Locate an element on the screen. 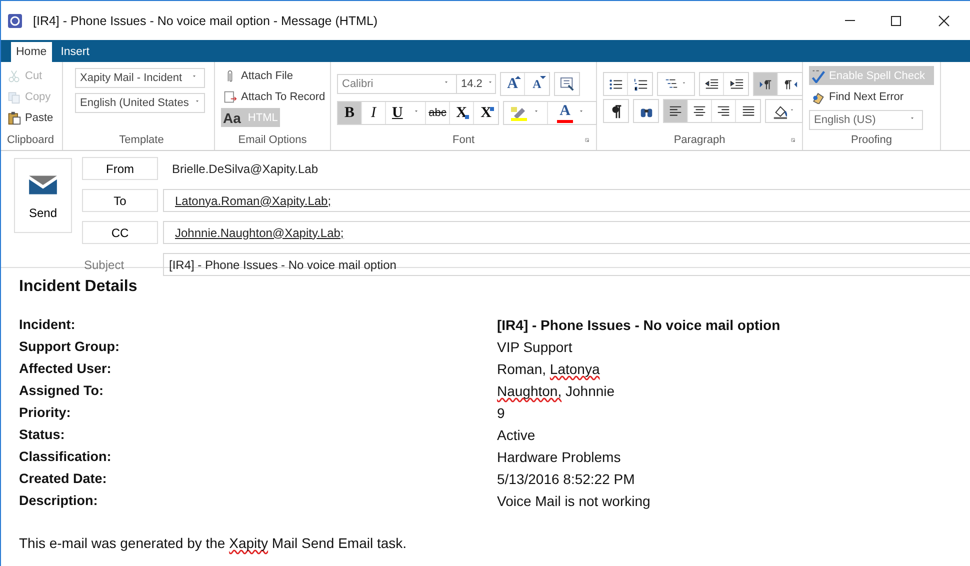 This screenshot has height=566, width=970. group-label: Font is located at coordinates (463, 140).